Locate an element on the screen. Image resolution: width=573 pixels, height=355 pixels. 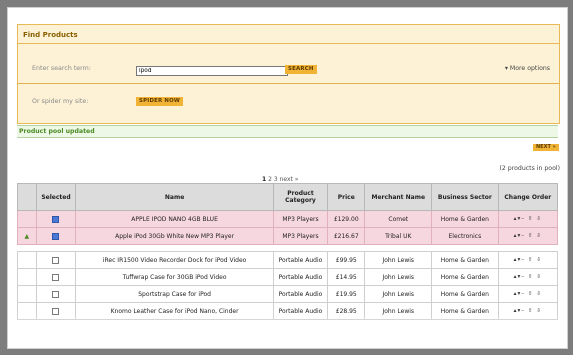
product-name: Sportstrap Case for iPod is located at coordinates (174, 294).